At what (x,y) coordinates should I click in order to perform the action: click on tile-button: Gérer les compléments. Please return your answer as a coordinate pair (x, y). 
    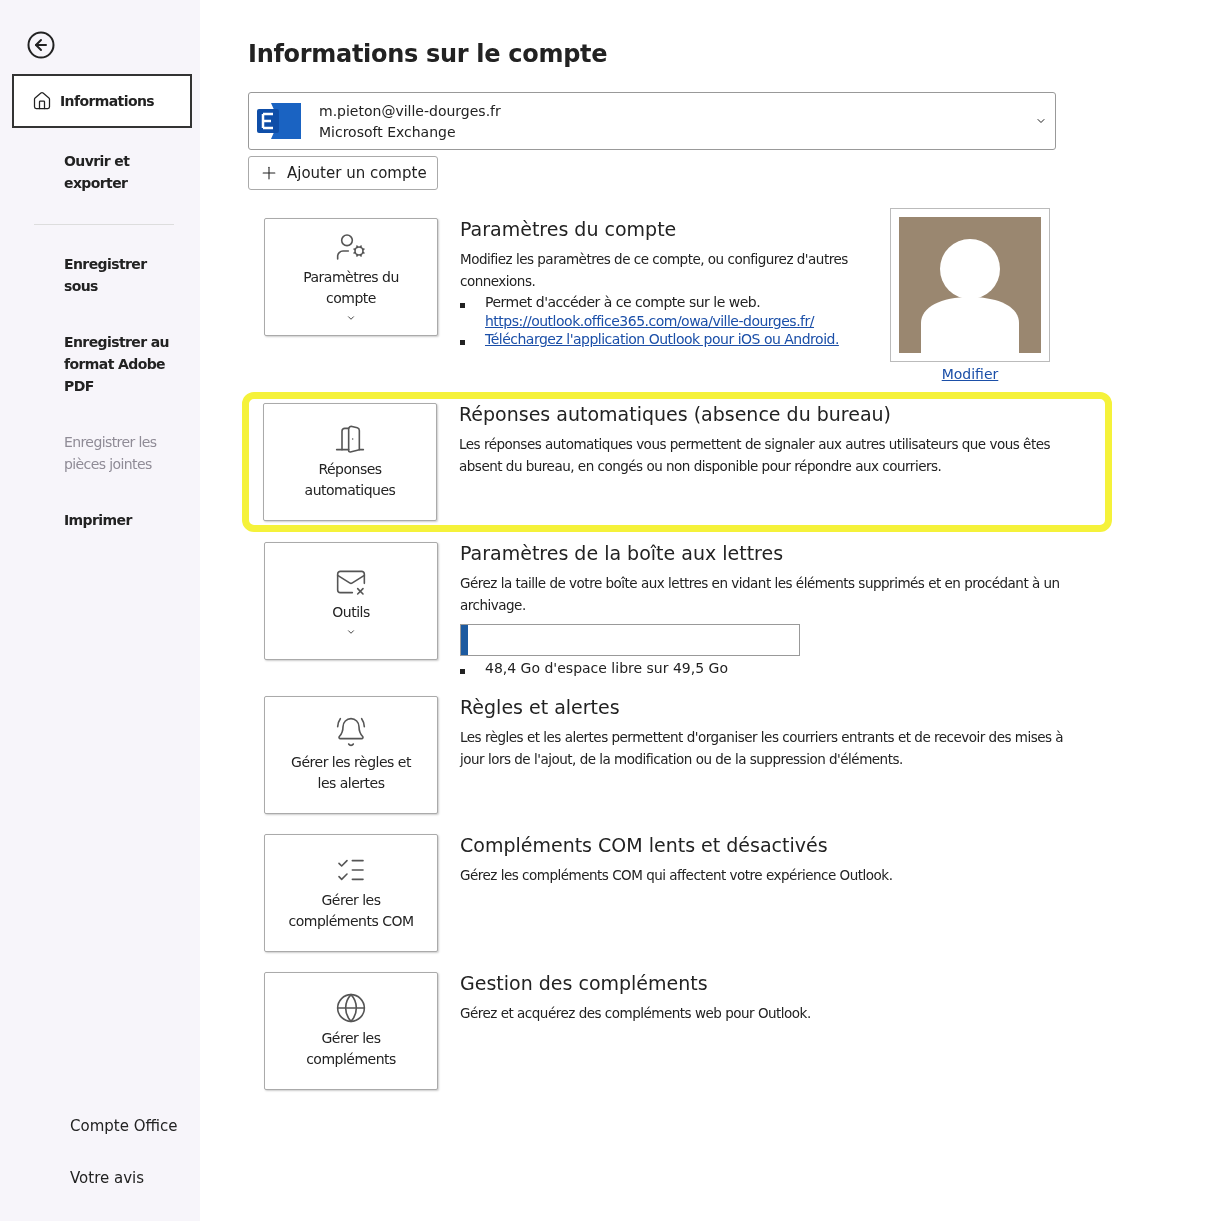
    Looking at the image, I should click on (351, 1031).